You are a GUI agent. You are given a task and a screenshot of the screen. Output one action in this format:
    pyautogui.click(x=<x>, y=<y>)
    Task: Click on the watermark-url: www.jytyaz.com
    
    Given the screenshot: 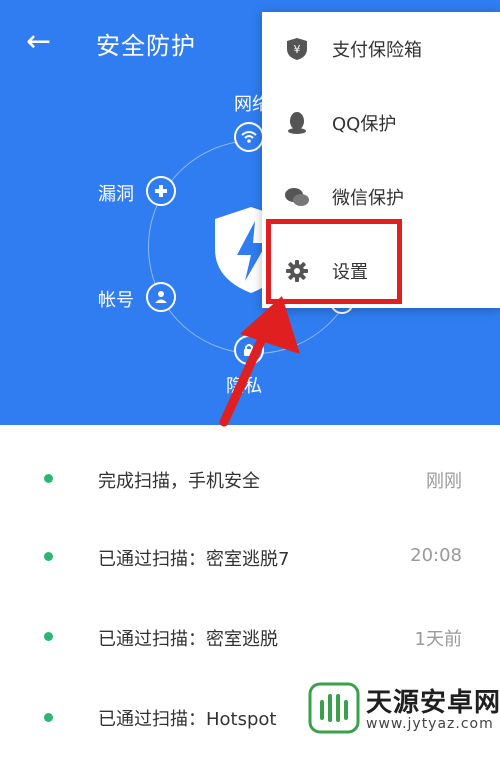 What is the action you would take?
    pyautogui.click(x=430, y=724)
    